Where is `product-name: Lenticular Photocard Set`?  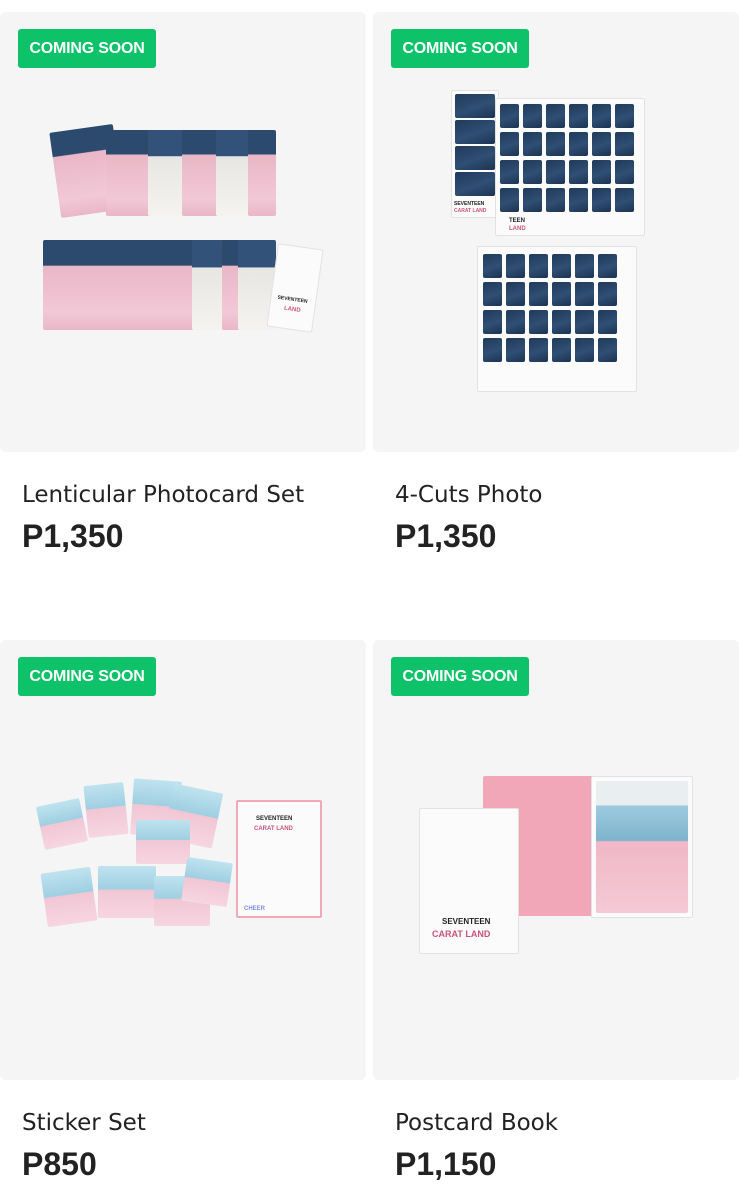 product-name: Lenticular Photocard Set is located at coordinates (163, 495).